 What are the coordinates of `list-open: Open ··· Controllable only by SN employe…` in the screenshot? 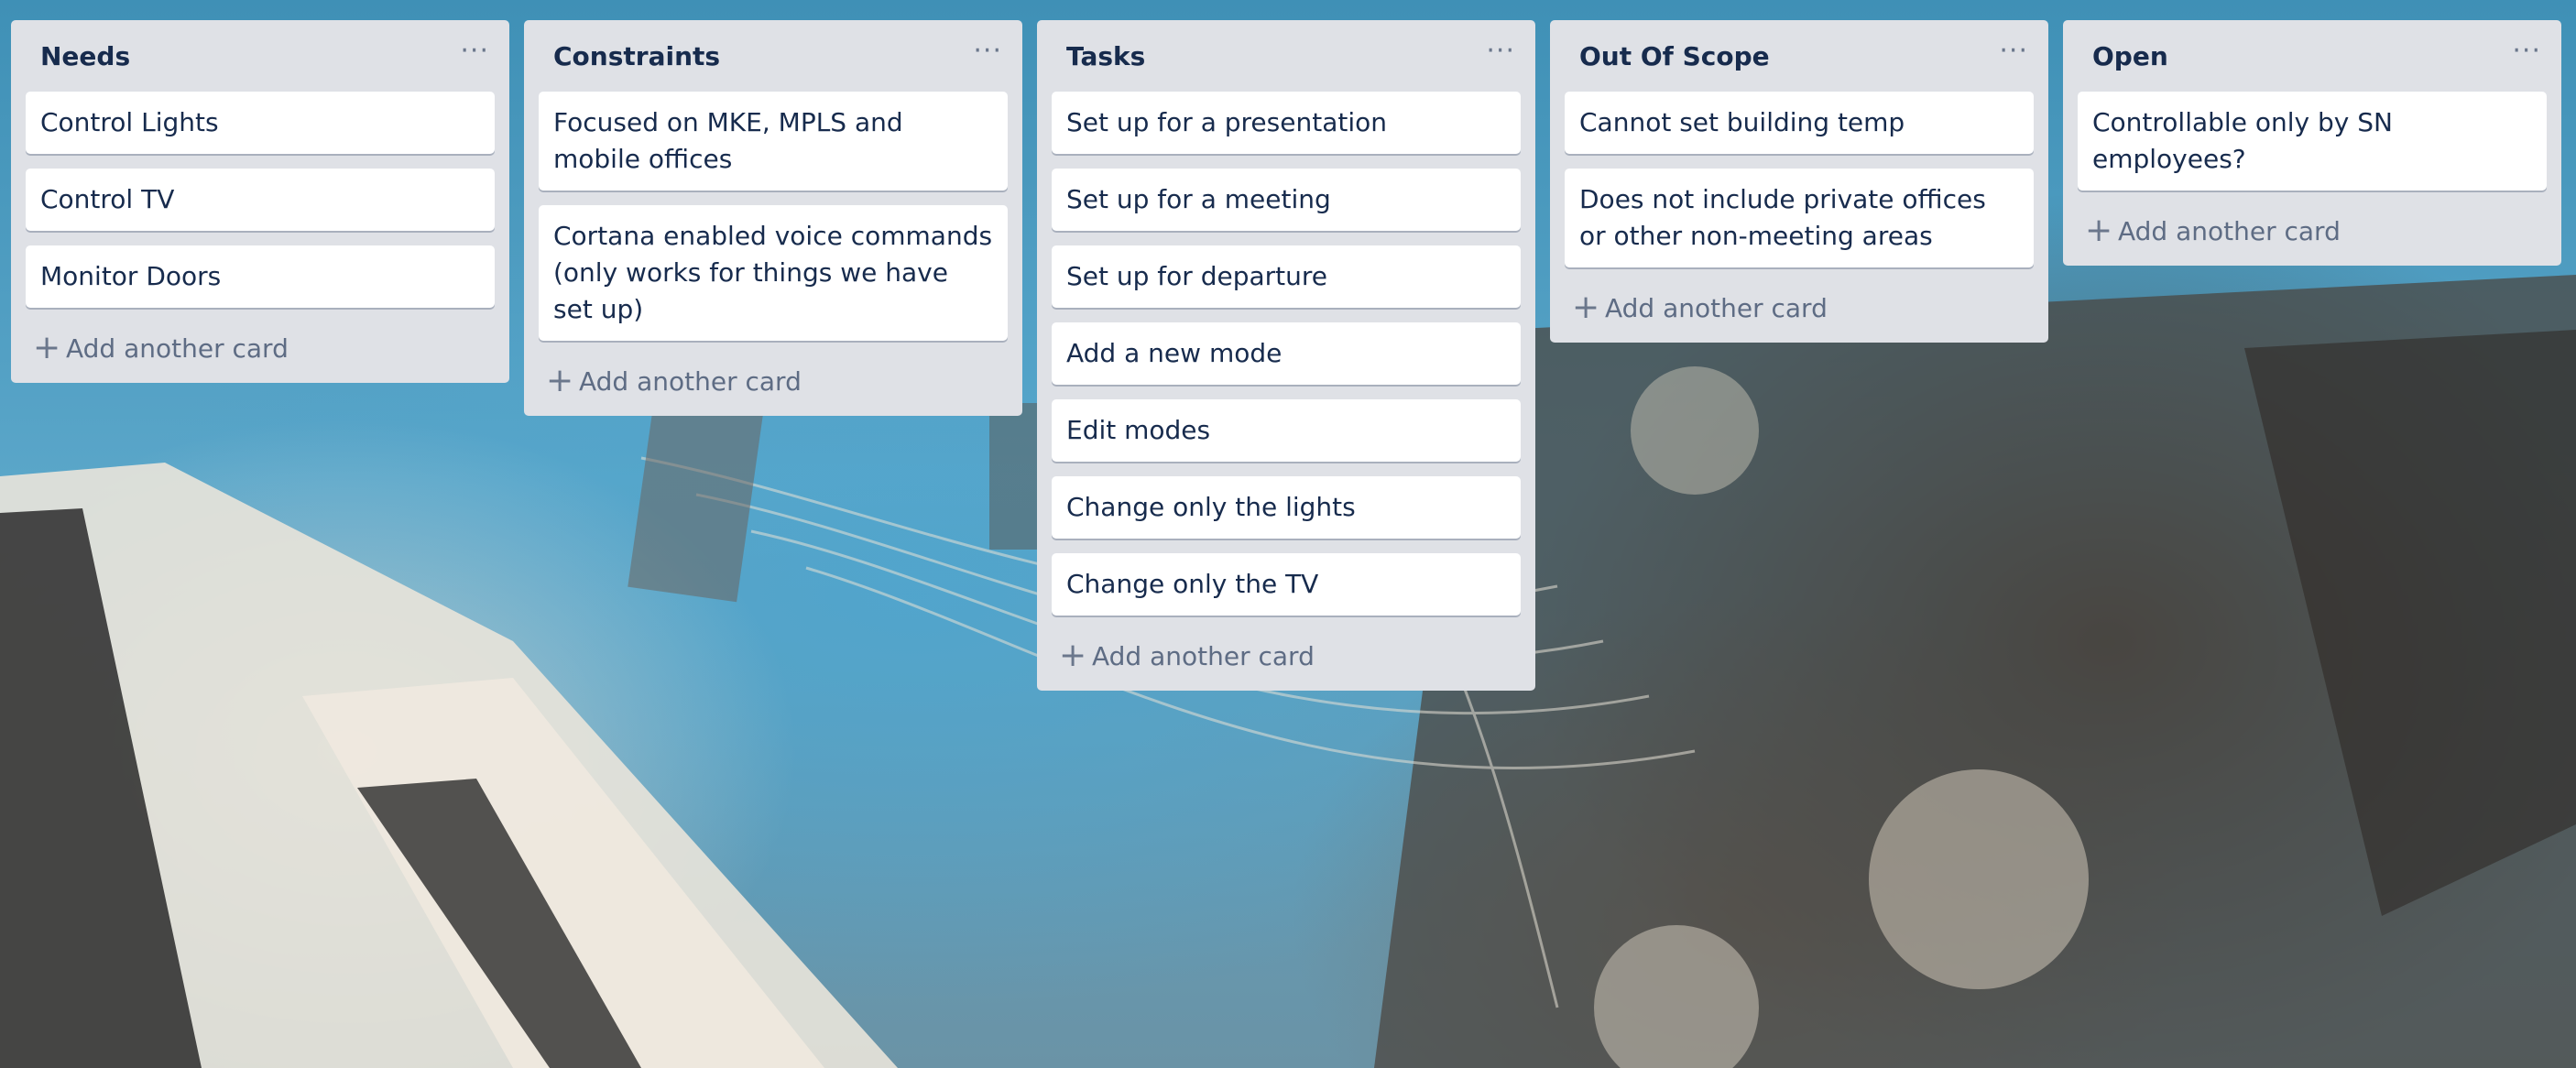 It's located at (2312, 143).